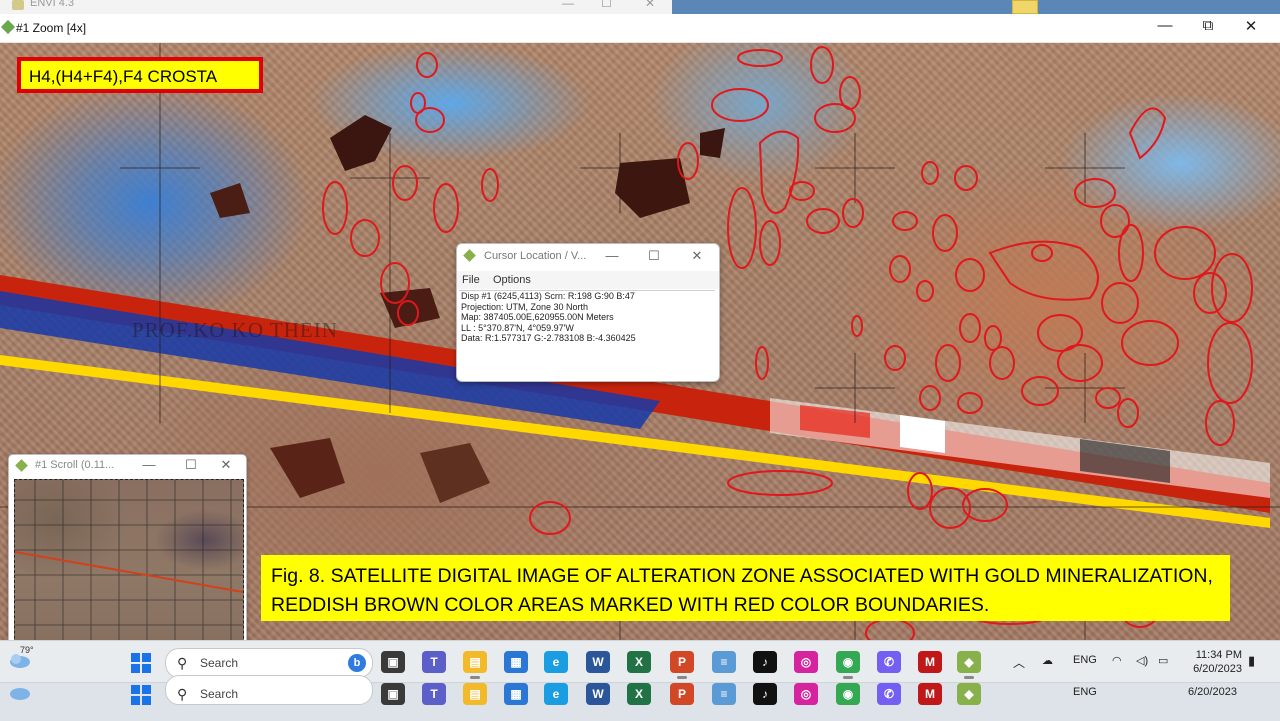 This screenshot has height=721, width=1280. Describe the element at coordinates (336, 7) in the screenshot. I see `background-envi-window: ENVI 4.3 — ☐ ✕` at that location.